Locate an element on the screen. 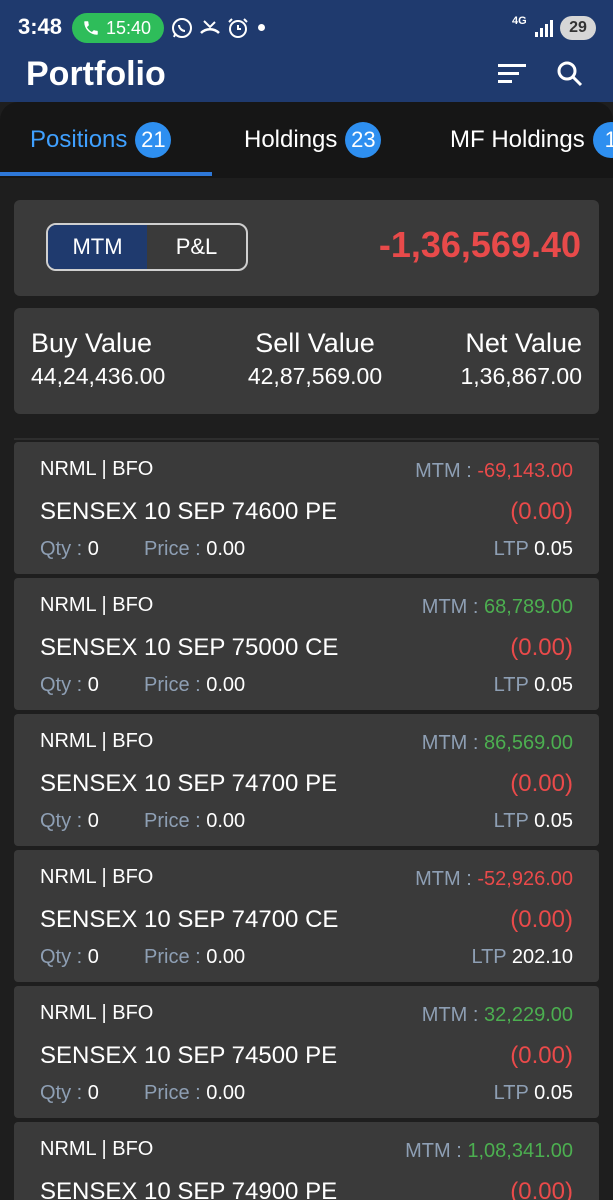  position-symbol: SENSEX 10 SEP 74900 PE is located at coordinates (189, 1189).